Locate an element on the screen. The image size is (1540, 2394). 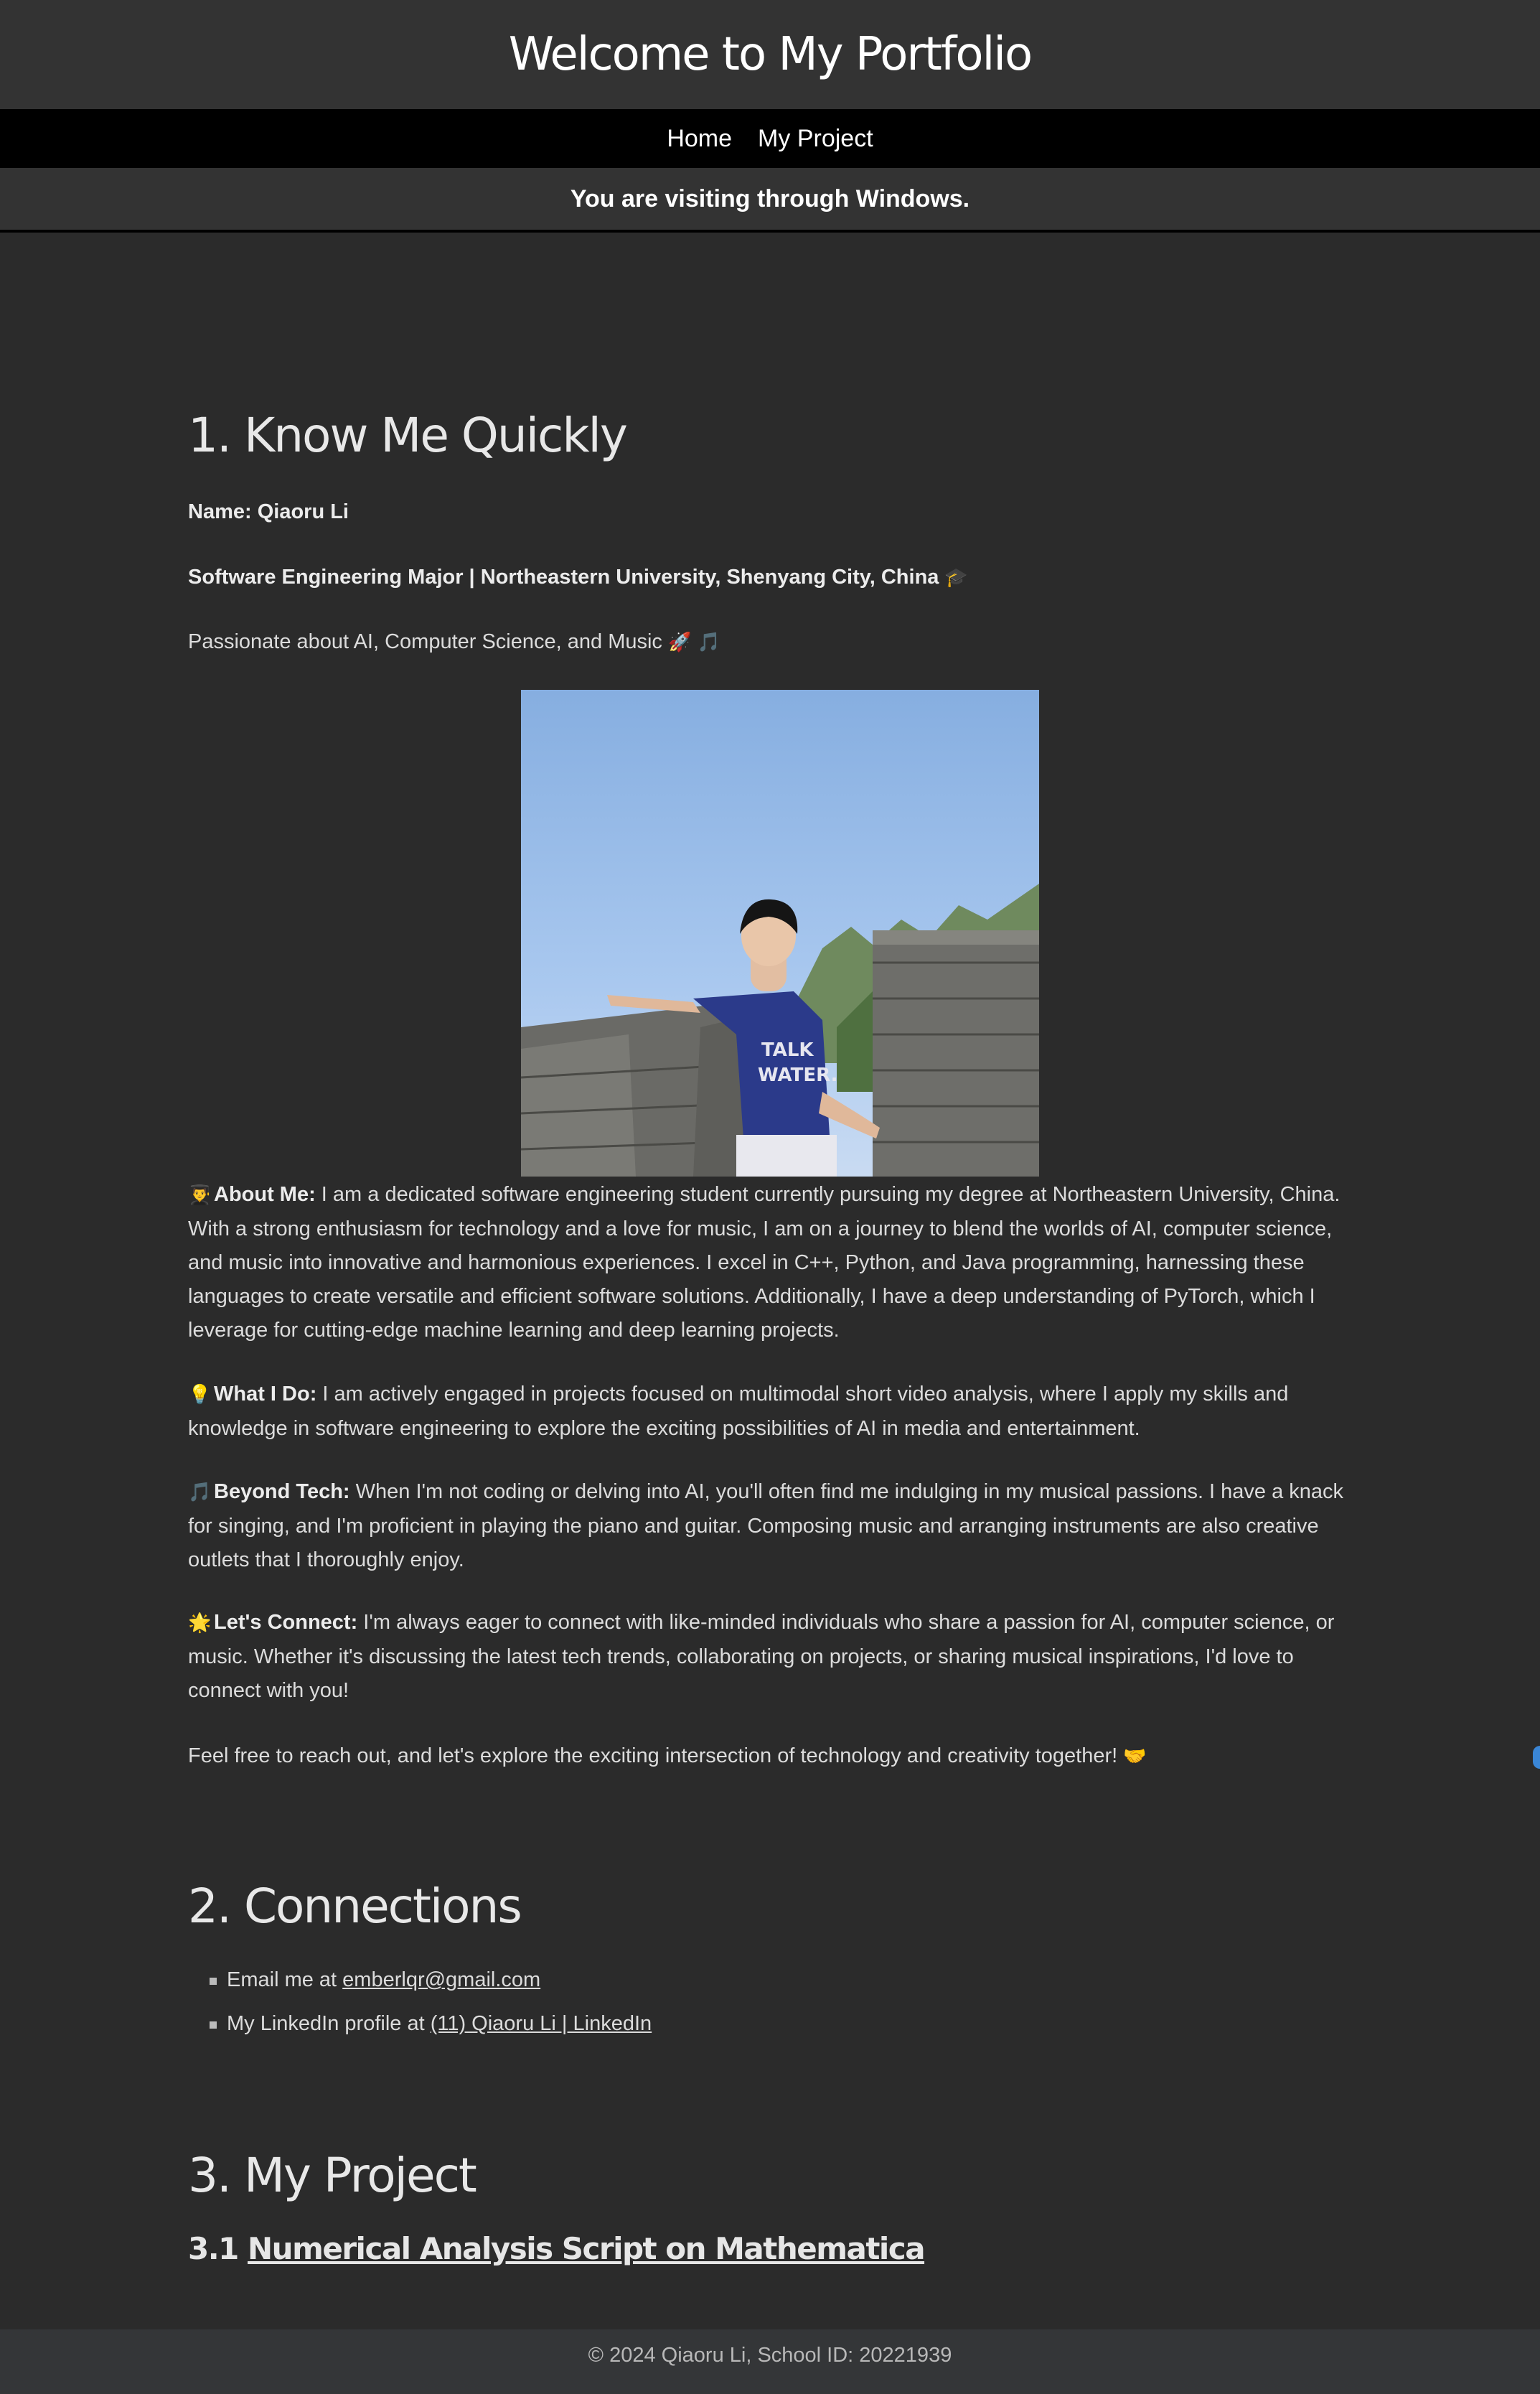
nav-link-home: Home is located at coordinates (699, 139).